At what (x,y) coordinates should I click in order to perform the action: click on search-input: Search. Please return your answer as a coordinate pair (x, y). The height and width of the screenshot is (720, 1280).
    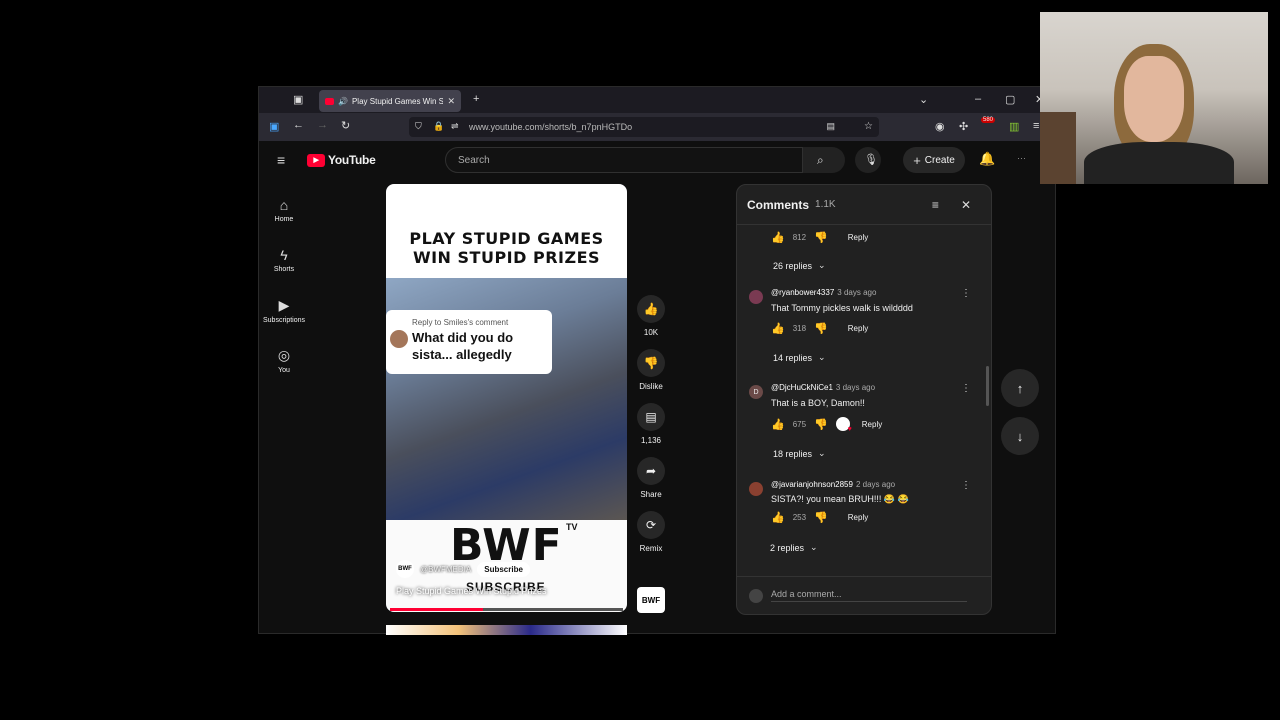
    Looking at the image, I should click on (624, 160).